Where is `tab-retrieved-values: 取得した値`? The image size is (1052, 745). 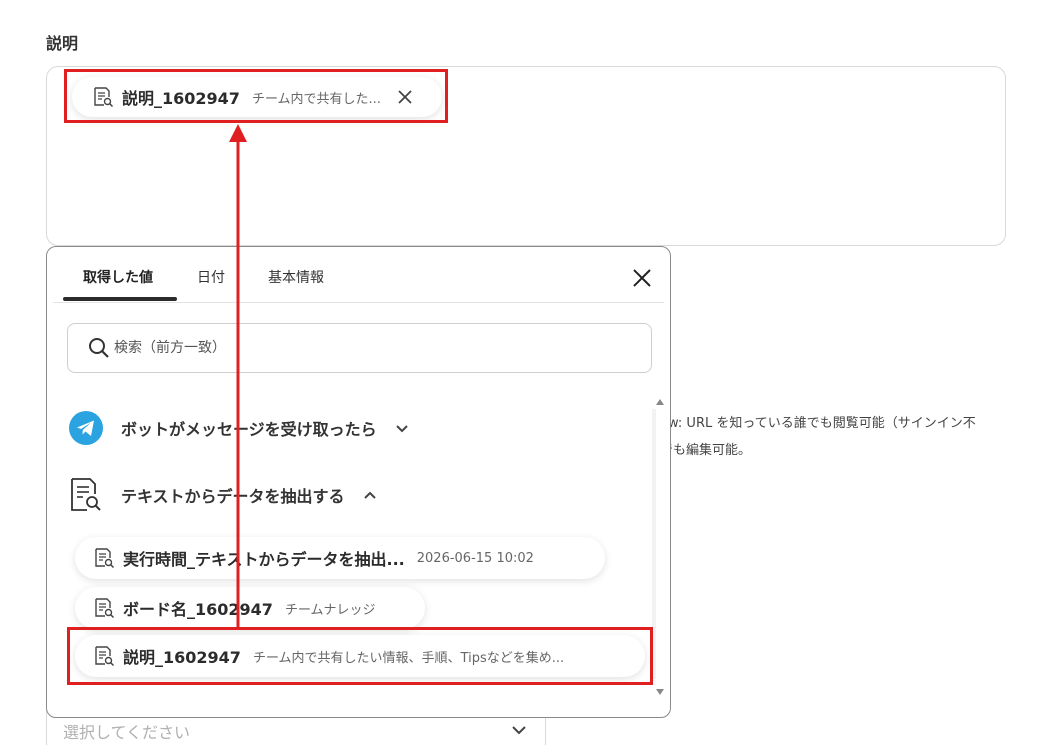 tab-retrieved-values: 取得した値 is located at coordinates (118, 277).